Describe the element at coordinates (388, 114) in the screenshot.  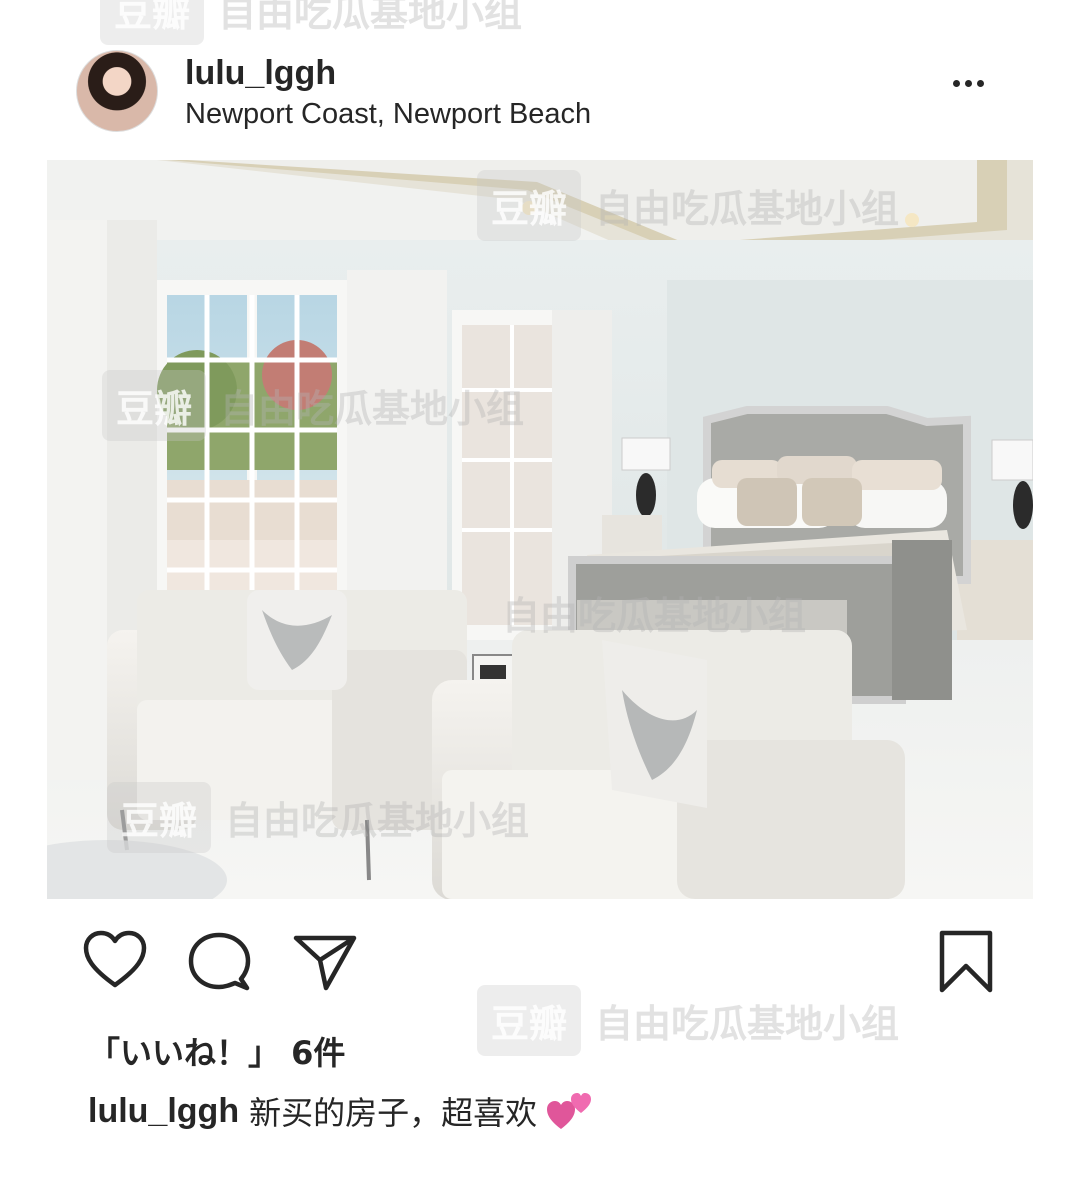
I see `post-location: Newport Coast, Newport Beach` at that location.